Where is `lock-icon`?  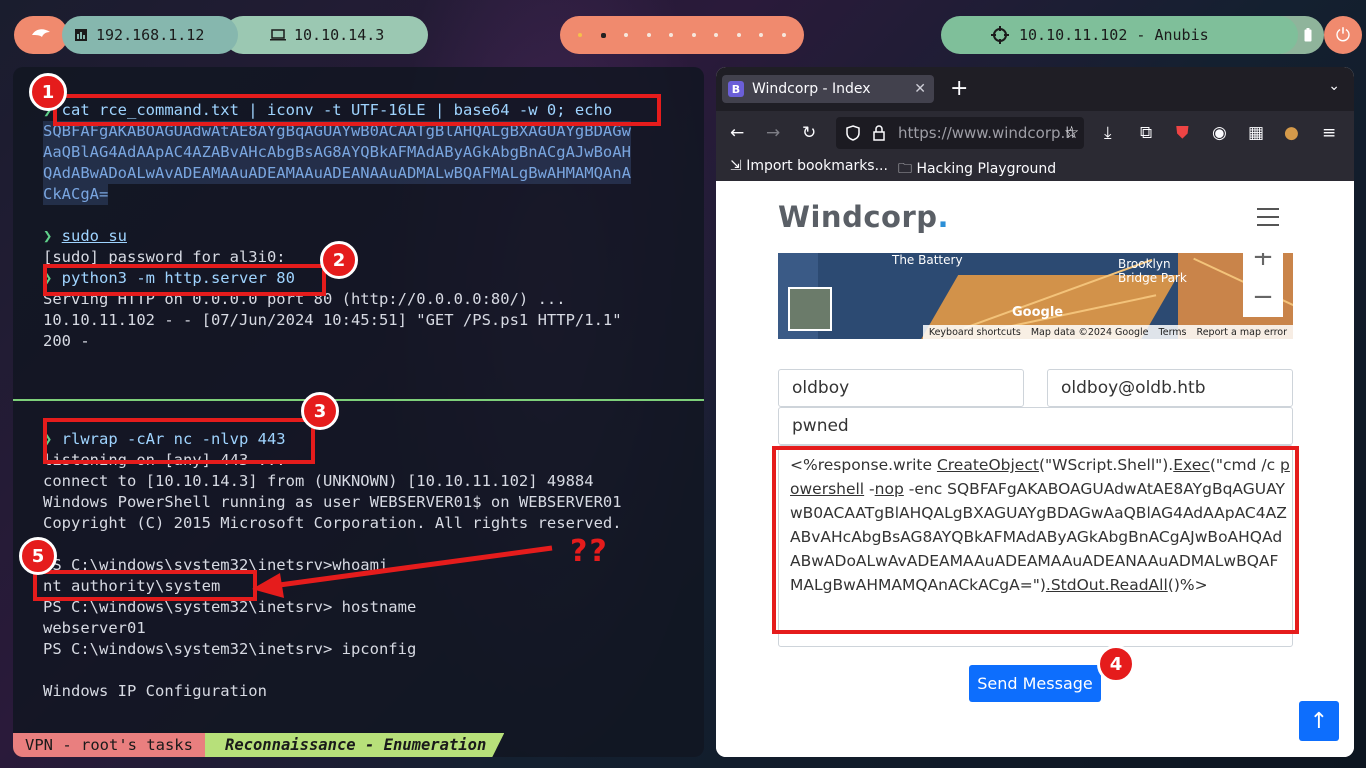
lock-icon is located at coordinates (879, 133).